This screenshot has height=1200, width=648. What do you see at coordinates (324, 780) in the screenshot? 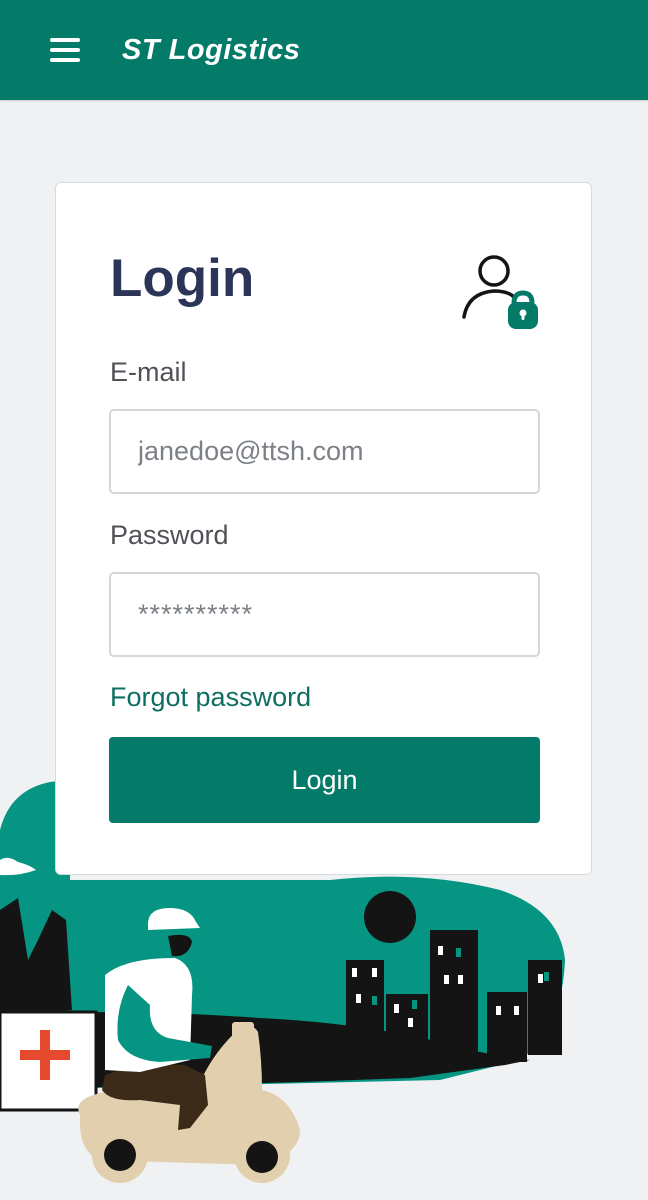
I see `login-button: Login` at bounding box center [324, 780].